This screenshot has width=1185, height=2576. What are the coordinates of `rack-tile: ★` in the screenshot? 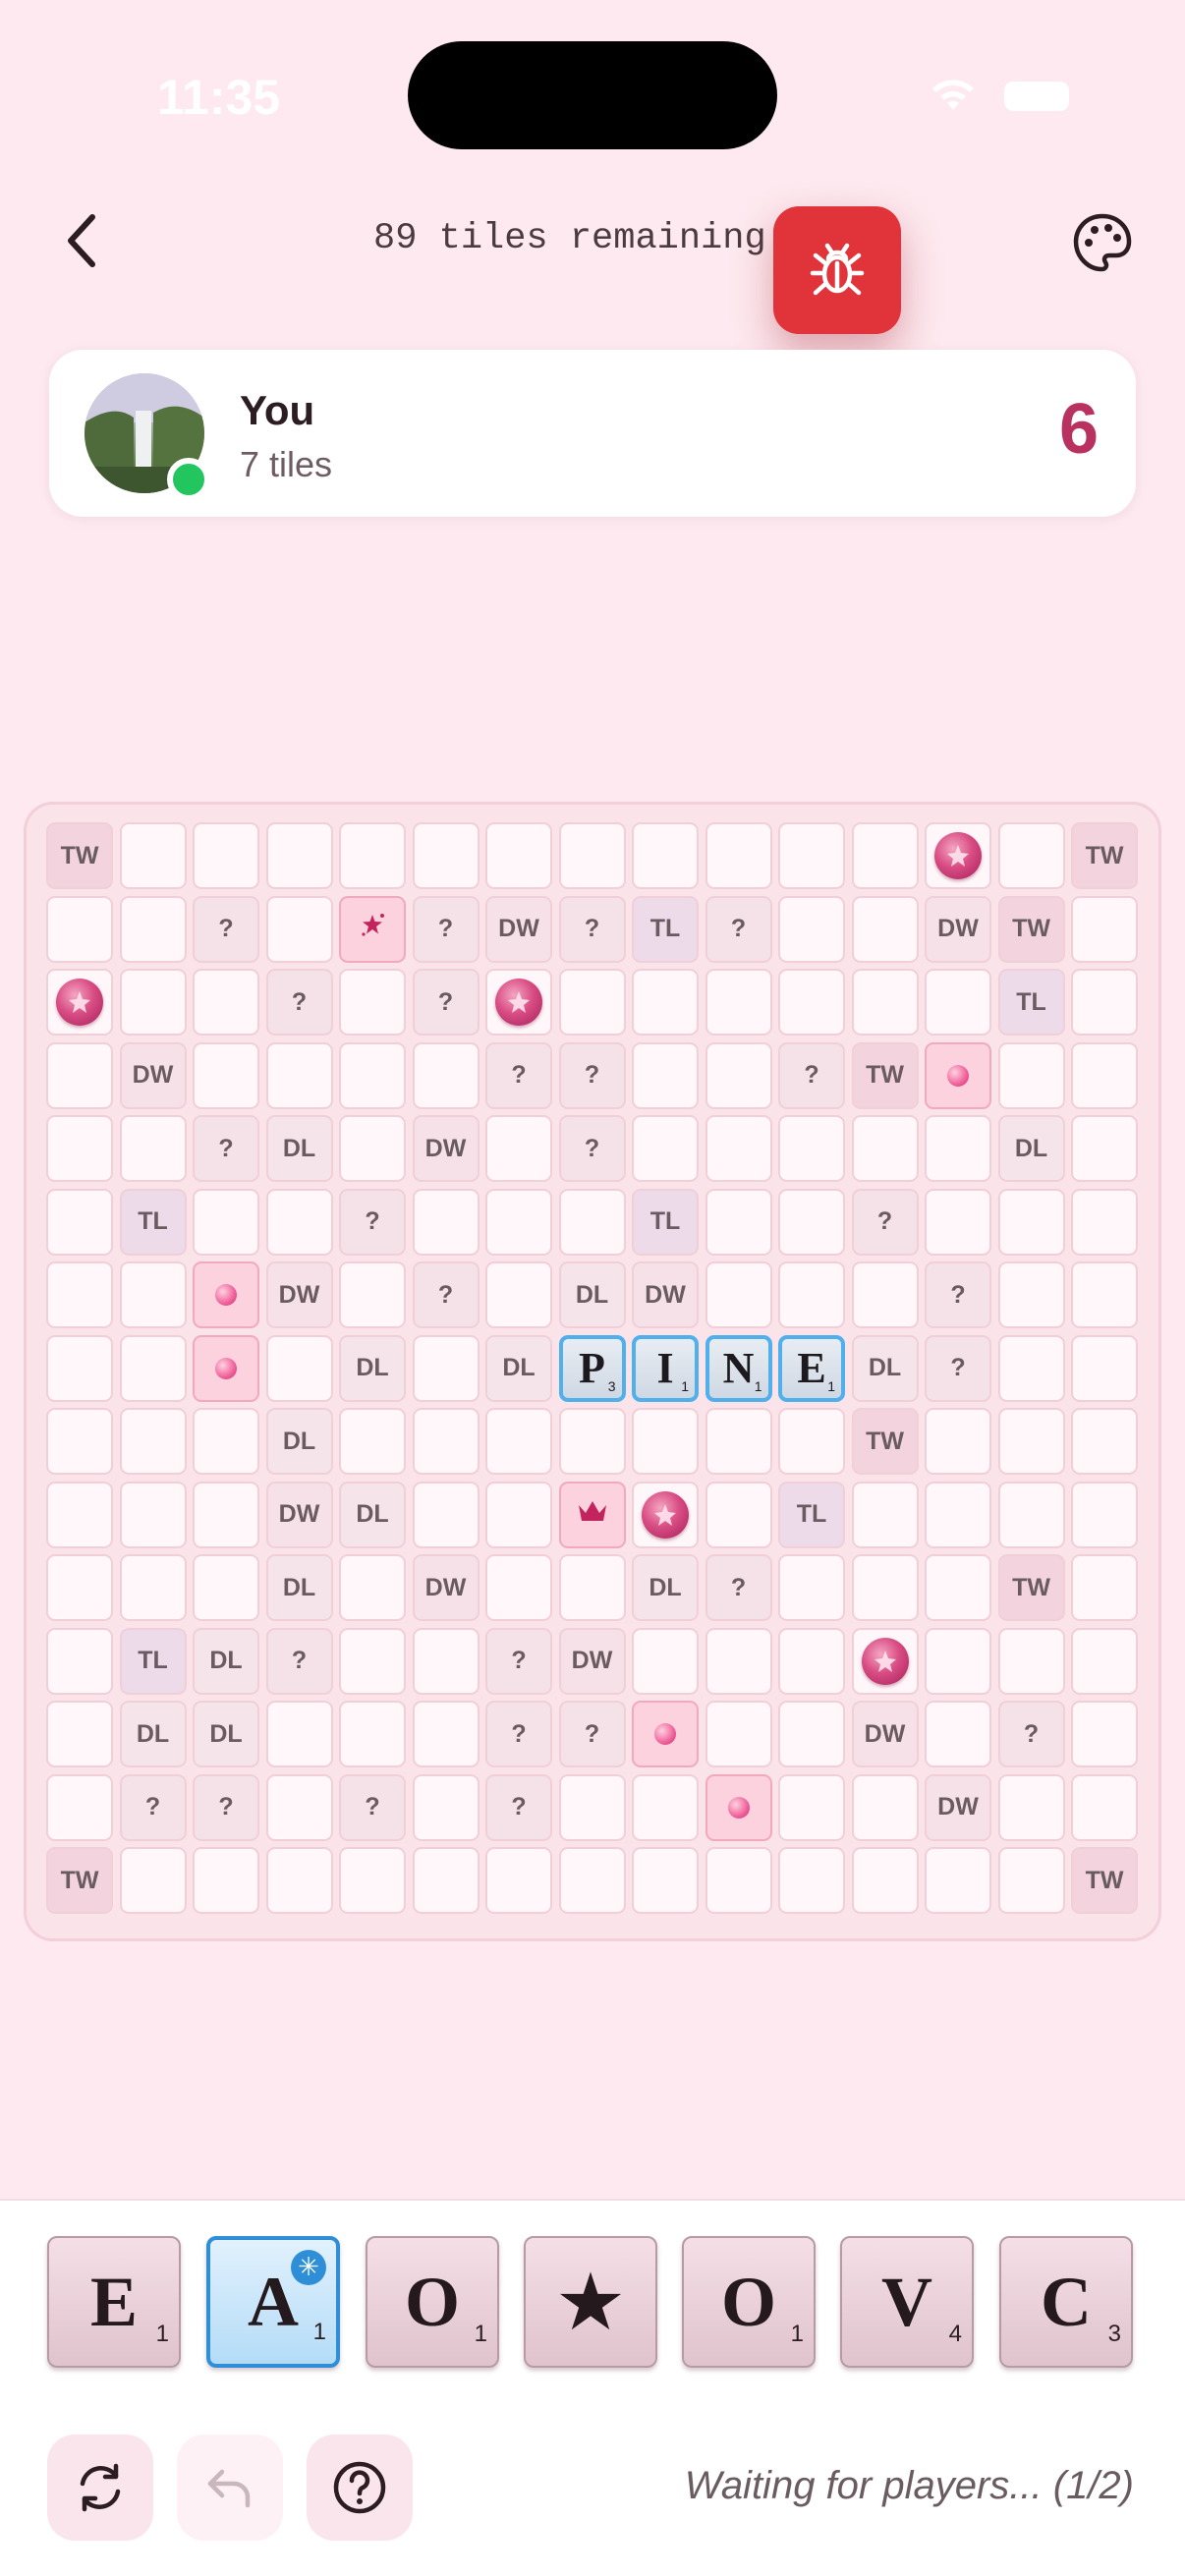 It's located at (591, 2302).